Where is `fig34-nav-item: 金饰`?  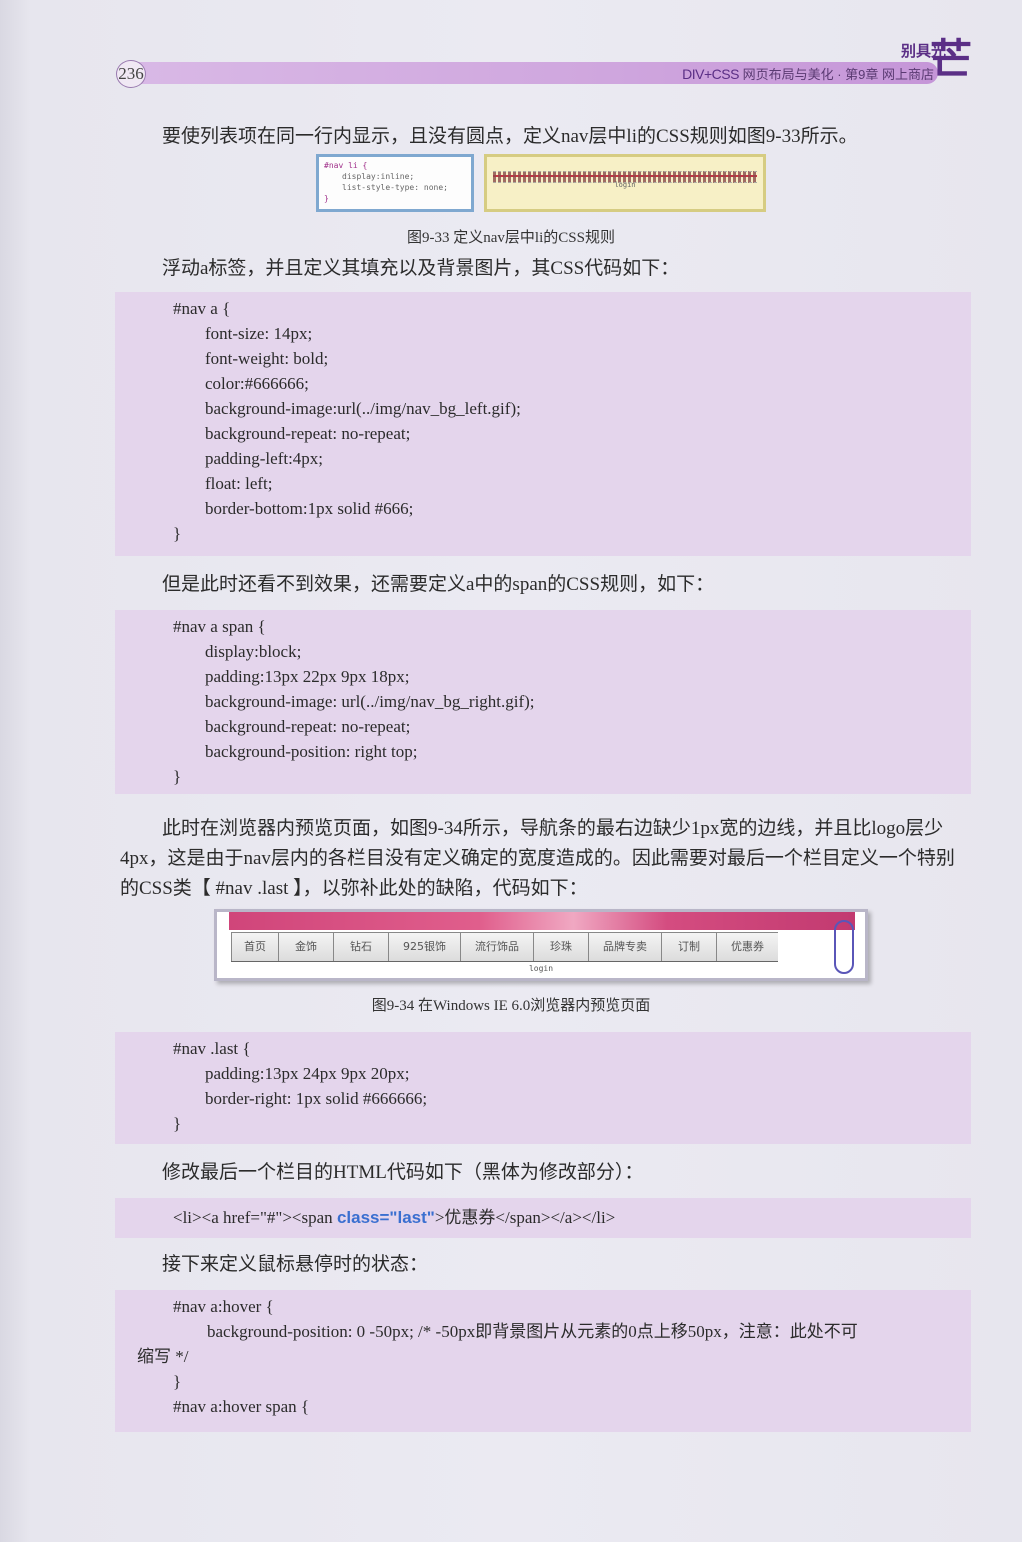 fig34-nav-item: 金饰 is located at coordinates (305, 947).